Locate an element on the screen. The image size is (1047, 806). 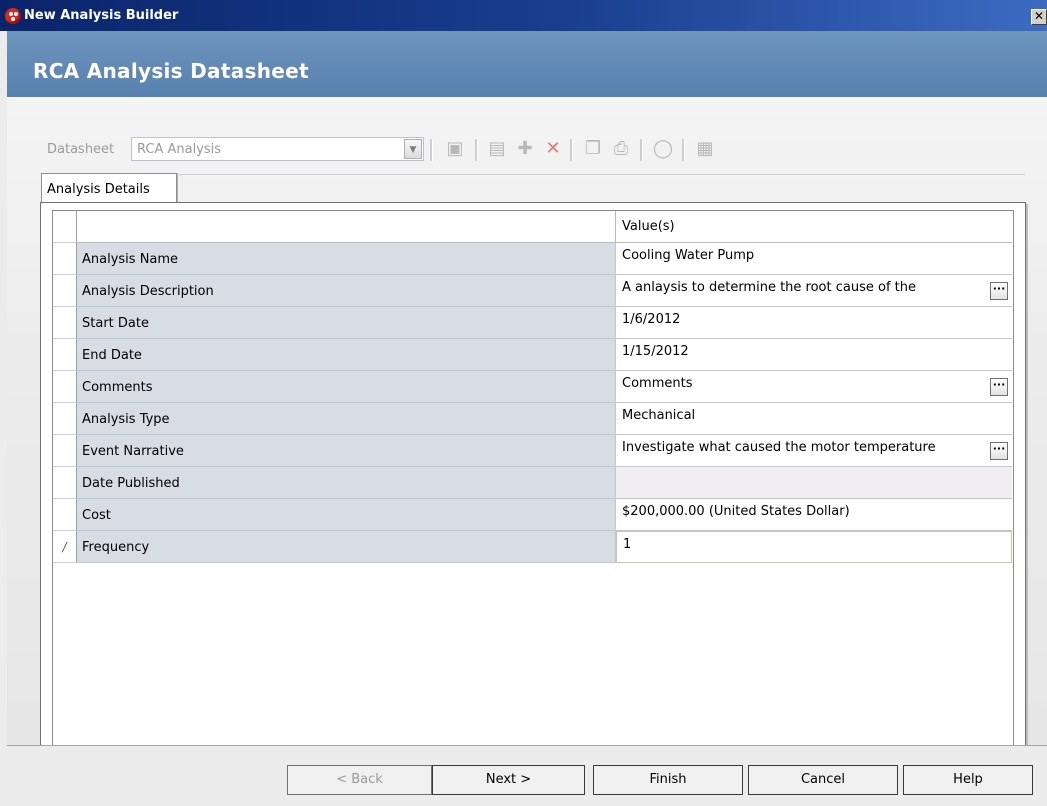
table-row: Comments Comments ··· is located at coordinates (533, 387).